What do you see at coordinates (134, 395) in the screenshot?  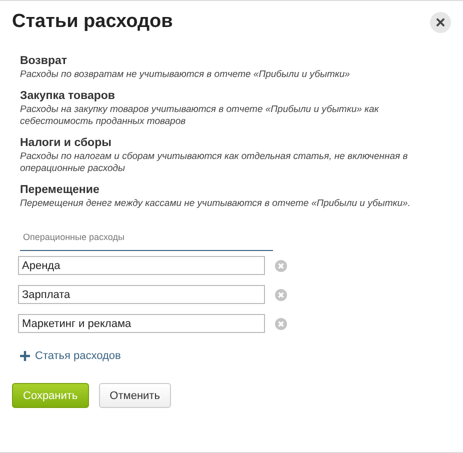 I see `cancel-button: Отменить` at bounding box center [134, 395].